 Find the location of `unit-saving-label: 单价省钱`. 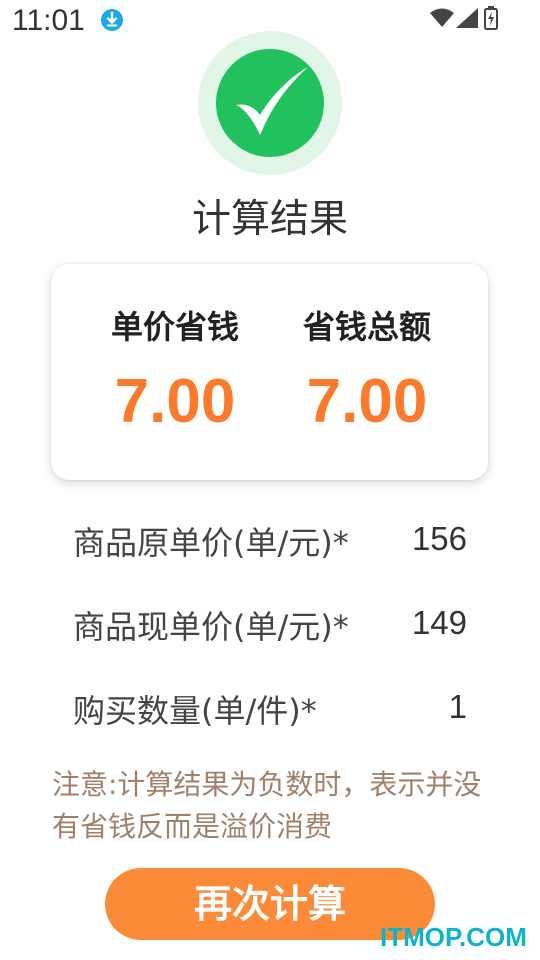

unit-saving-label: 单价省钱 is located at coordinates (174, 327).